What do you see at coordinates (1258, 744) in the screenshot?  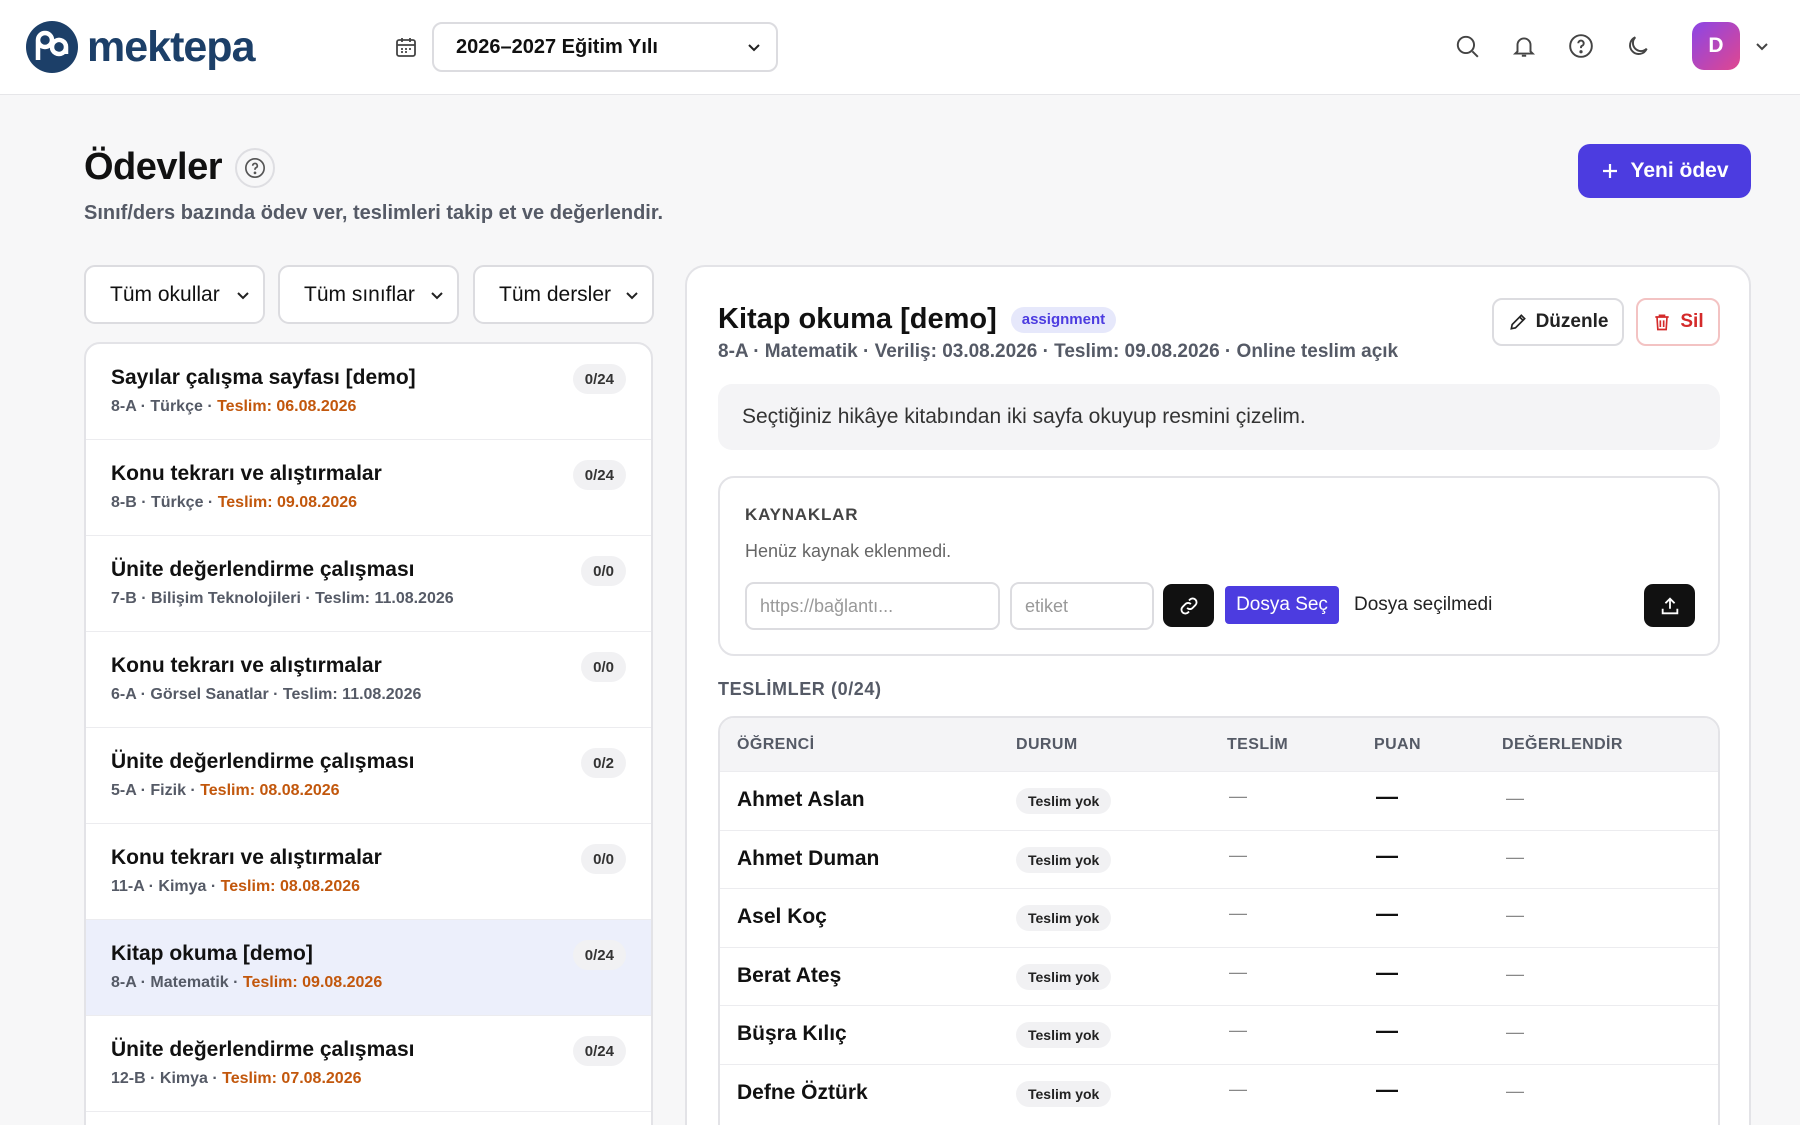 I see `column-header-submitted: TESLİM` at bounding box center [1258, 744].